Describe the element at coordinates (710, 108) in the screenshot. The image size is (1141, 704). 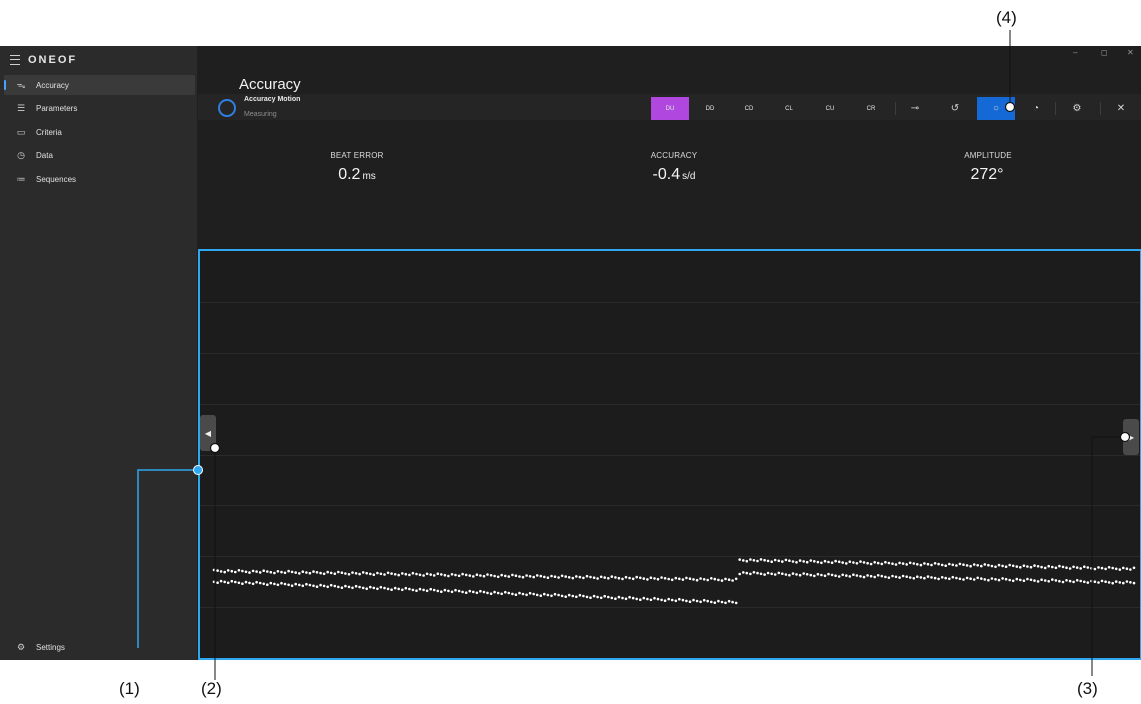
I see `position-button-dd: DD` at that location.